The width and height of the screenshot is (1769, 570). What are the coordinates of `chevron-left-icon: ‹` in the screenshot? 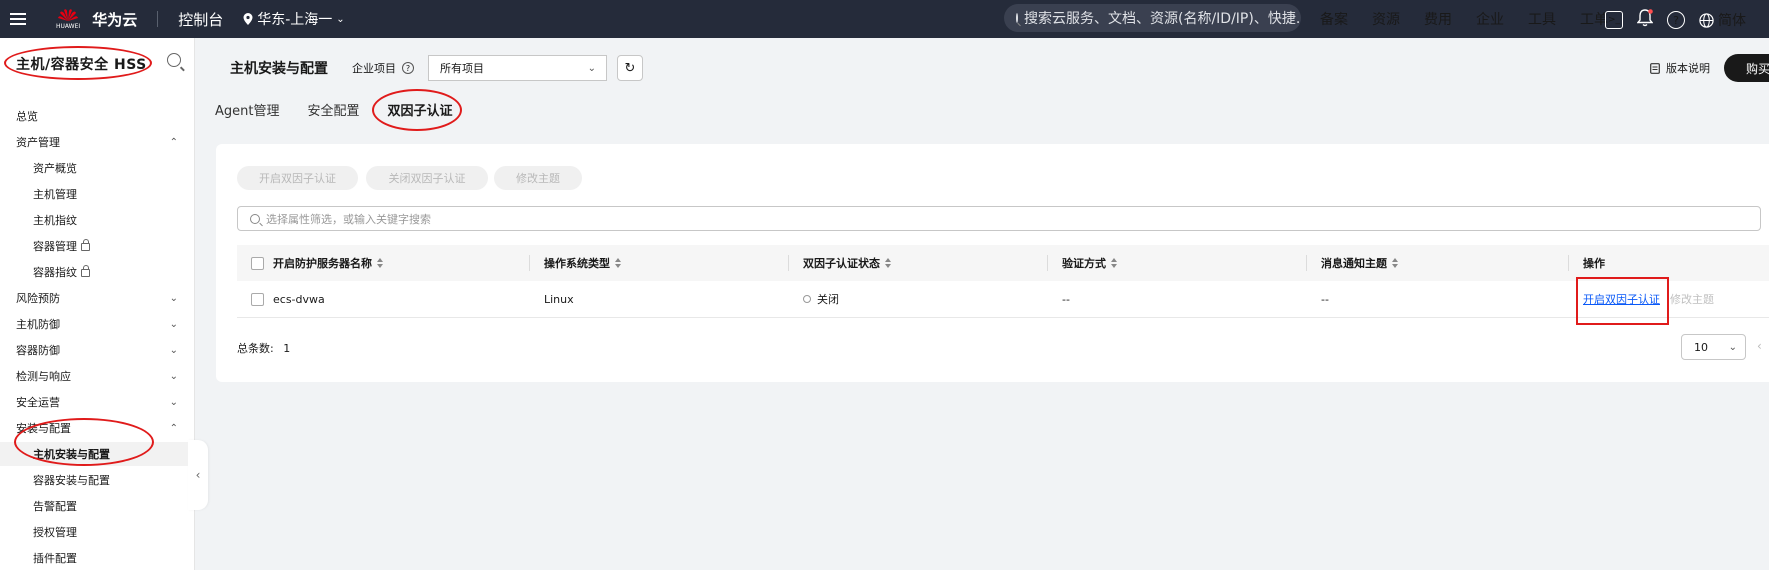 It's located at (198, 475).